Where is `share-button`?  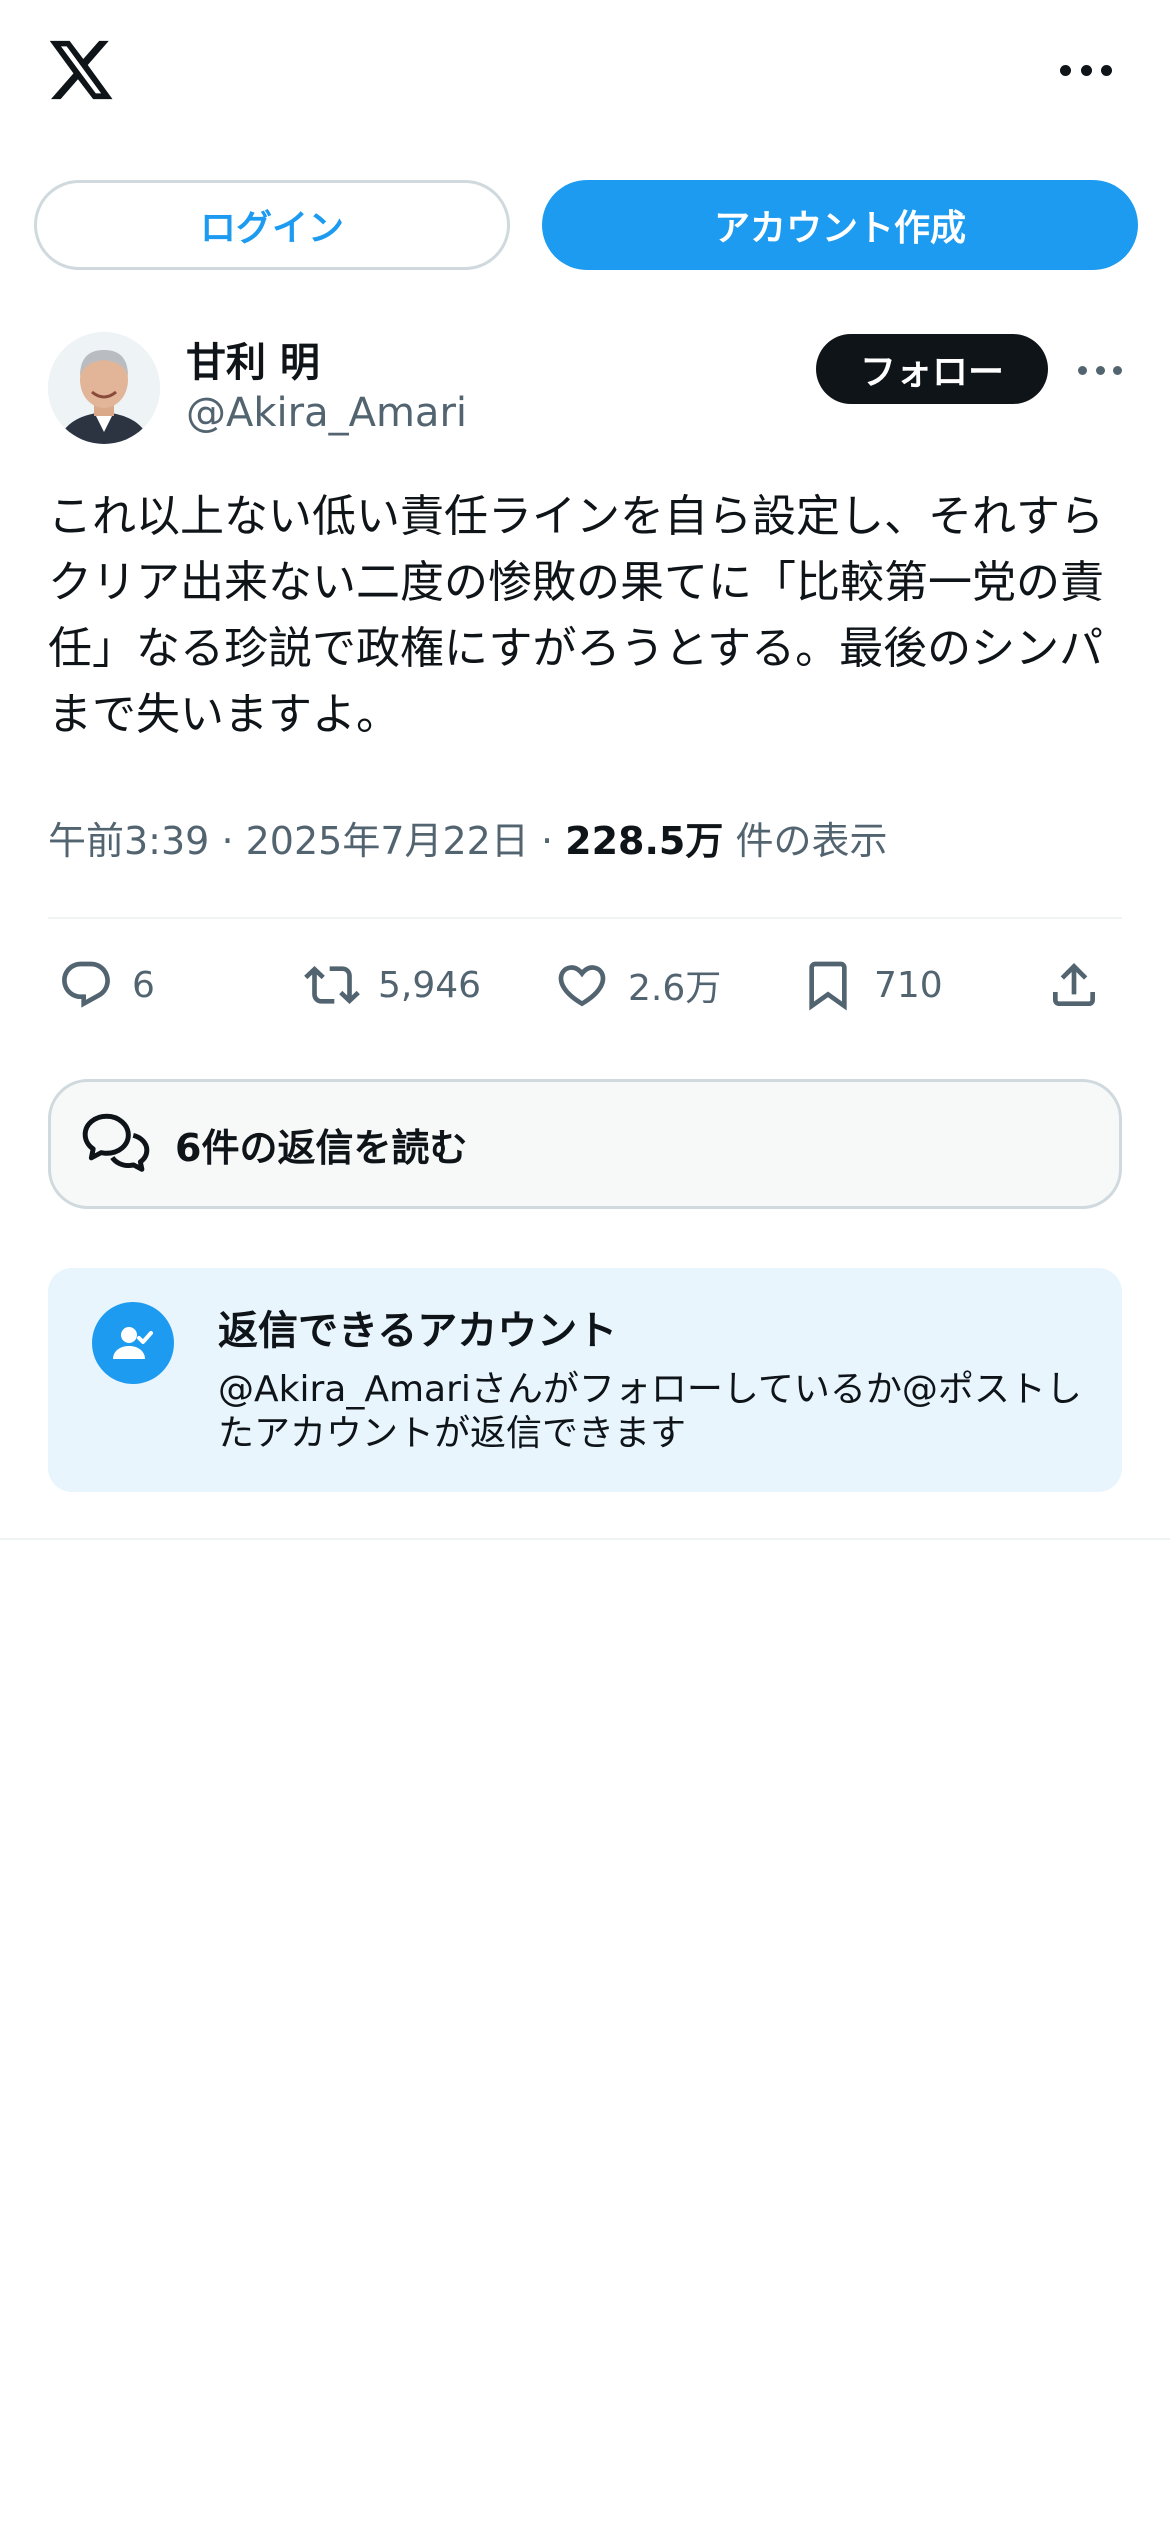 share-button is located at coordinates (1074, 985).